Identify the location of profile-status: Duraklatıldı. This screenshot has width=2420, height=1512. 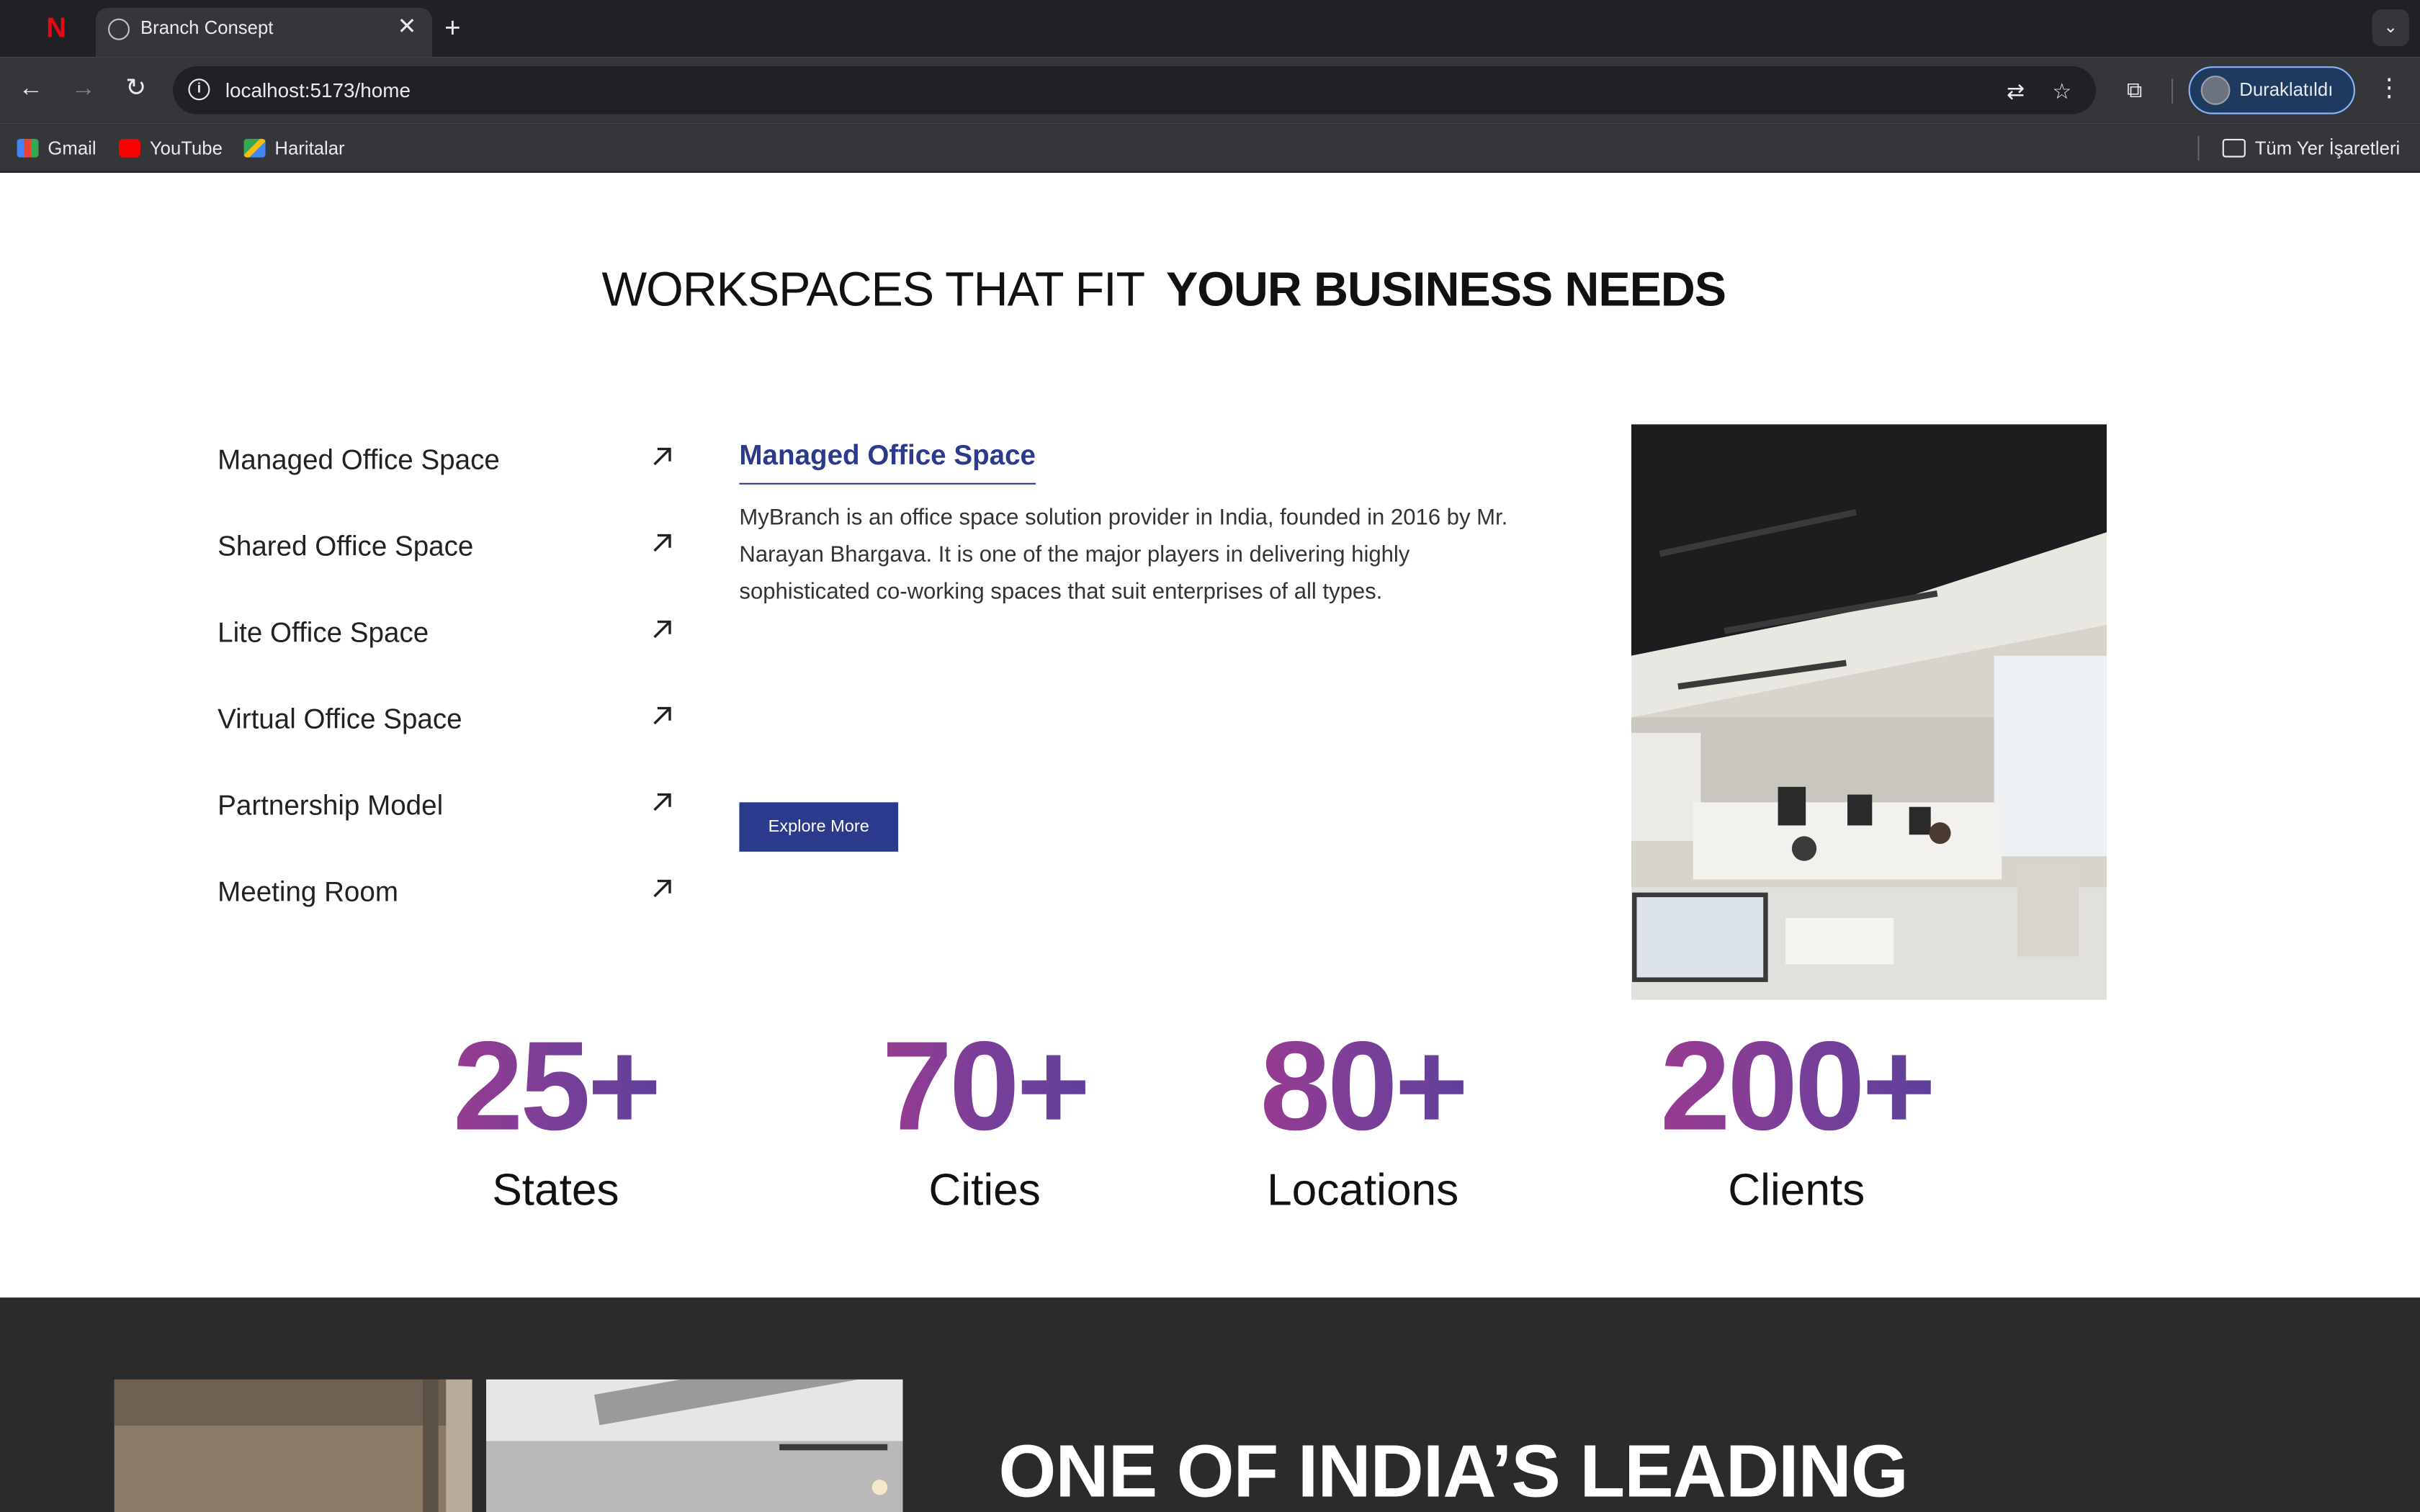
(2286, 89).